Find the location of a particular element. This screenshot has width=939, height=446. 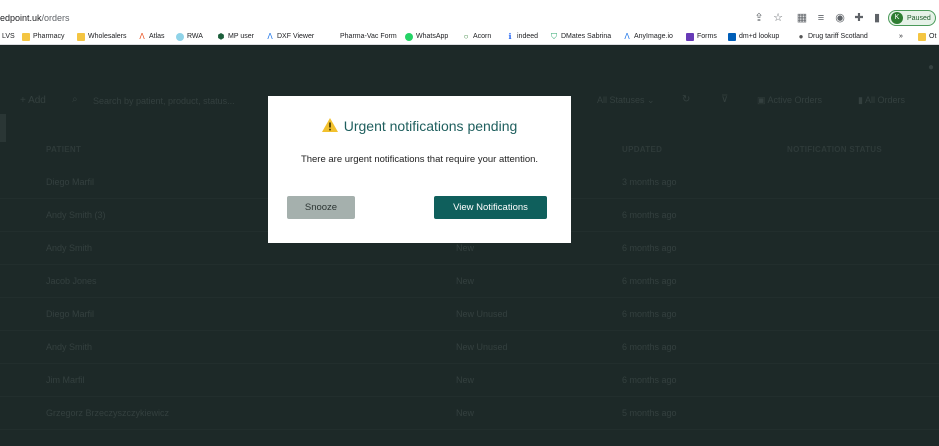

bookmark-indeed: ℹ indeed is located at coordinates (522, 37).